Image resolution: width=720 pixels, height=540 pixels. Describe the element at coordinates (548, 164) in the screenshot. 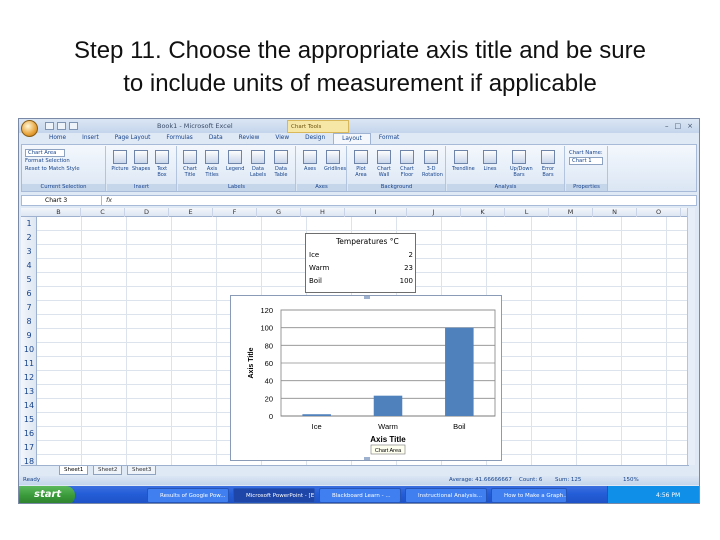

I see `error-bars-button: Error Bars` at that location.